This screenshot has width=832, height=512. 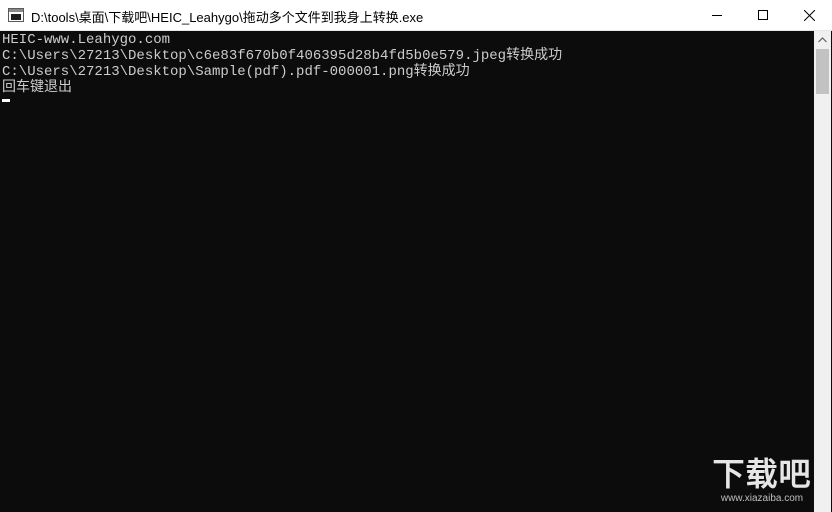 I want to click on maximize-button, so click(x=763, y=15).